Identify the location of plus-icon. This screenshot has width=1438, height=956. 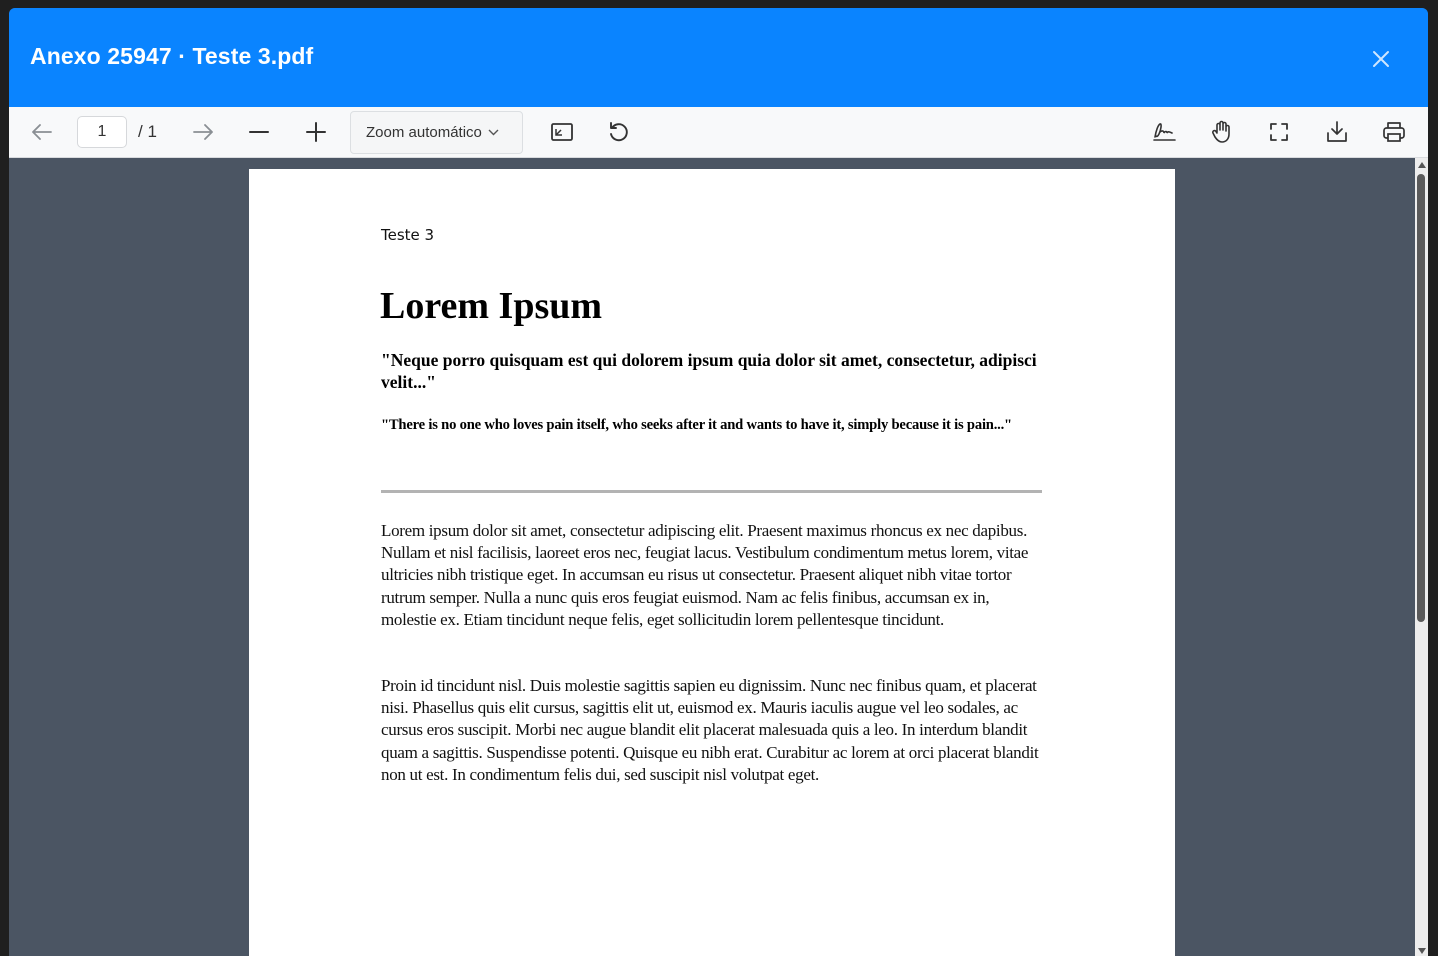
(316, 132).